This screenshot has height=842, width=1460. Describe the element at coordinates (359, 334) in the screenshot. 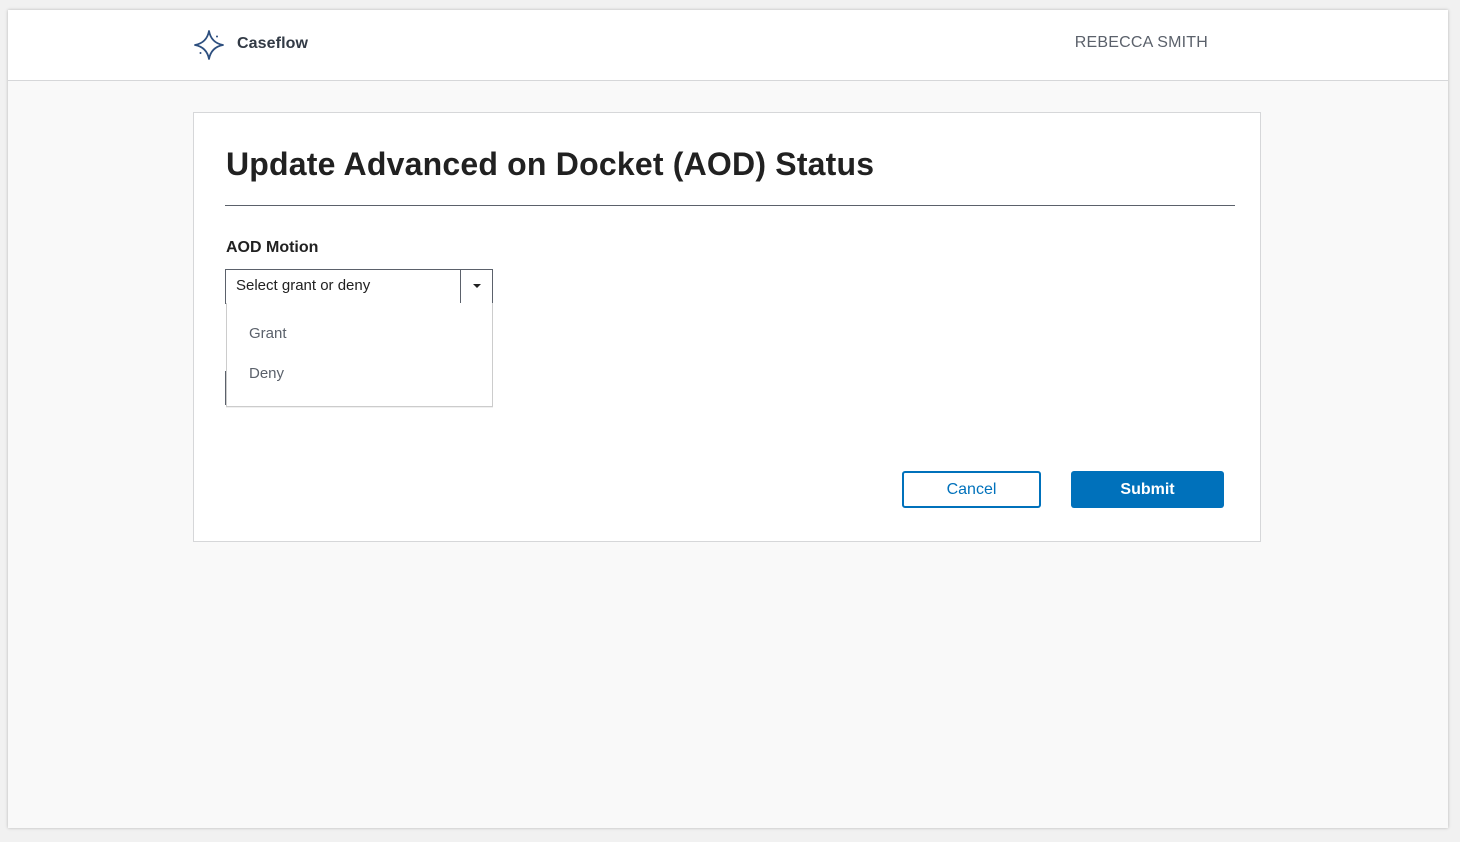

I see `option-grant: Grant` at that location.